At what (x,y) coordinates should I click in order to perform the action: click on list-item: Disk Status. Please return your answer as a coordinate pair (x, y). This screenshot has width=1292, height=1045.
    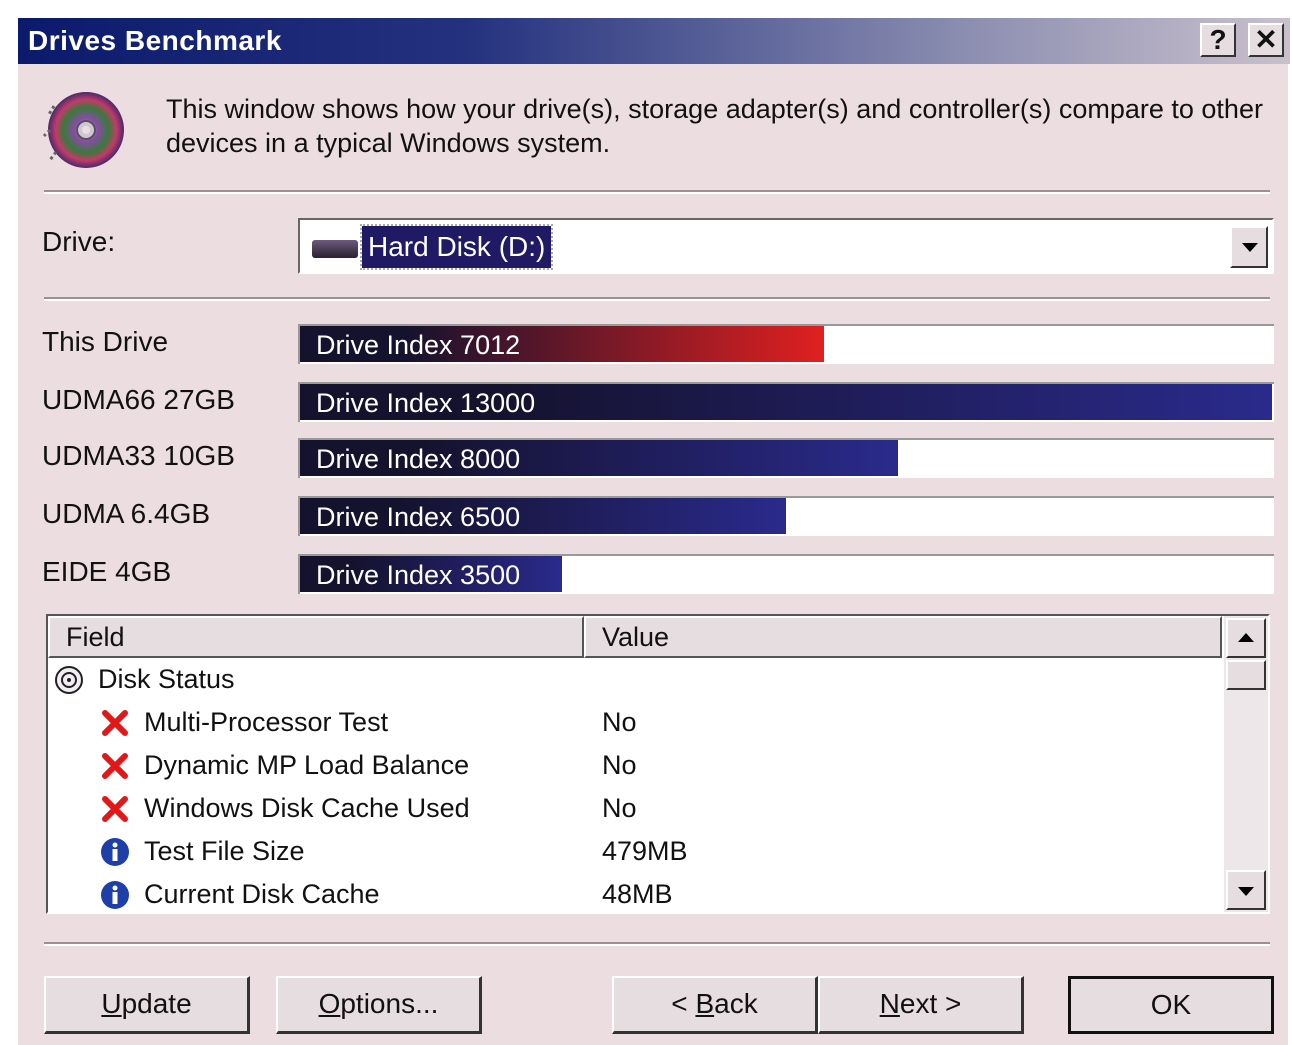
    Looking at the image, I should click on (635, 679).